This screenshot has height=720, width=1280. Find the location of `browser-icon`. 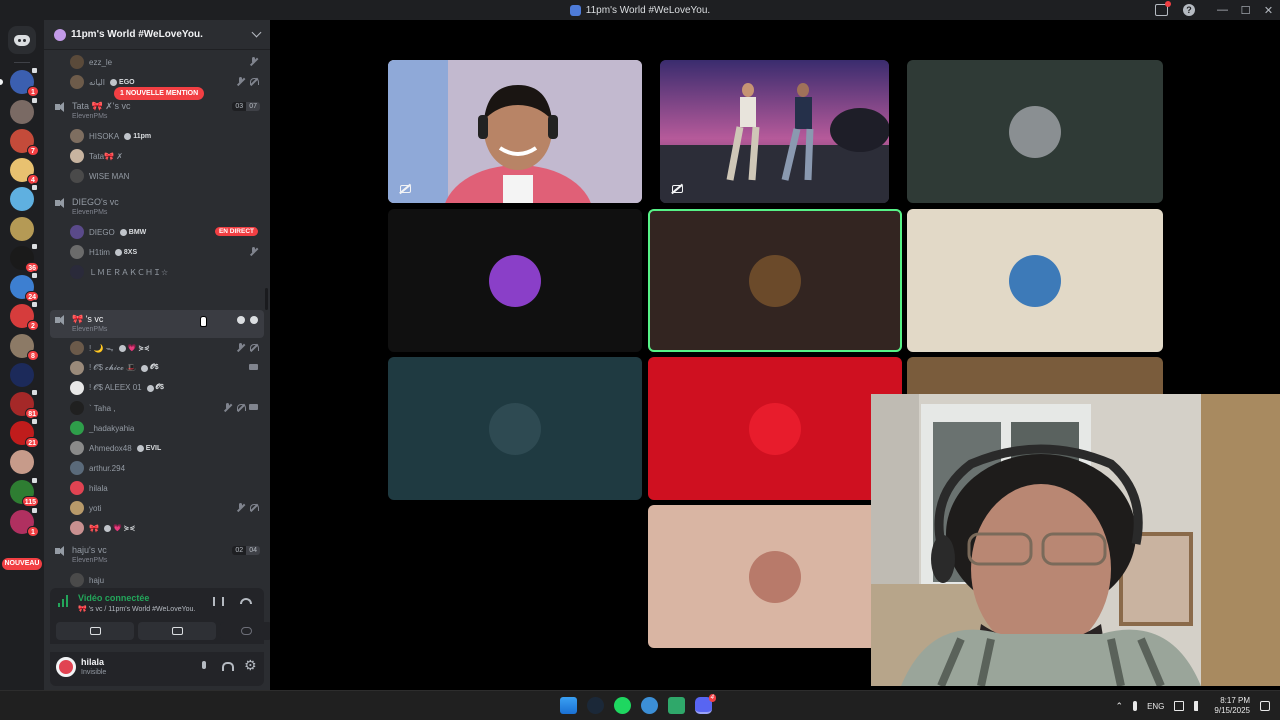

browser-icon is located at coordinates (649, 705).